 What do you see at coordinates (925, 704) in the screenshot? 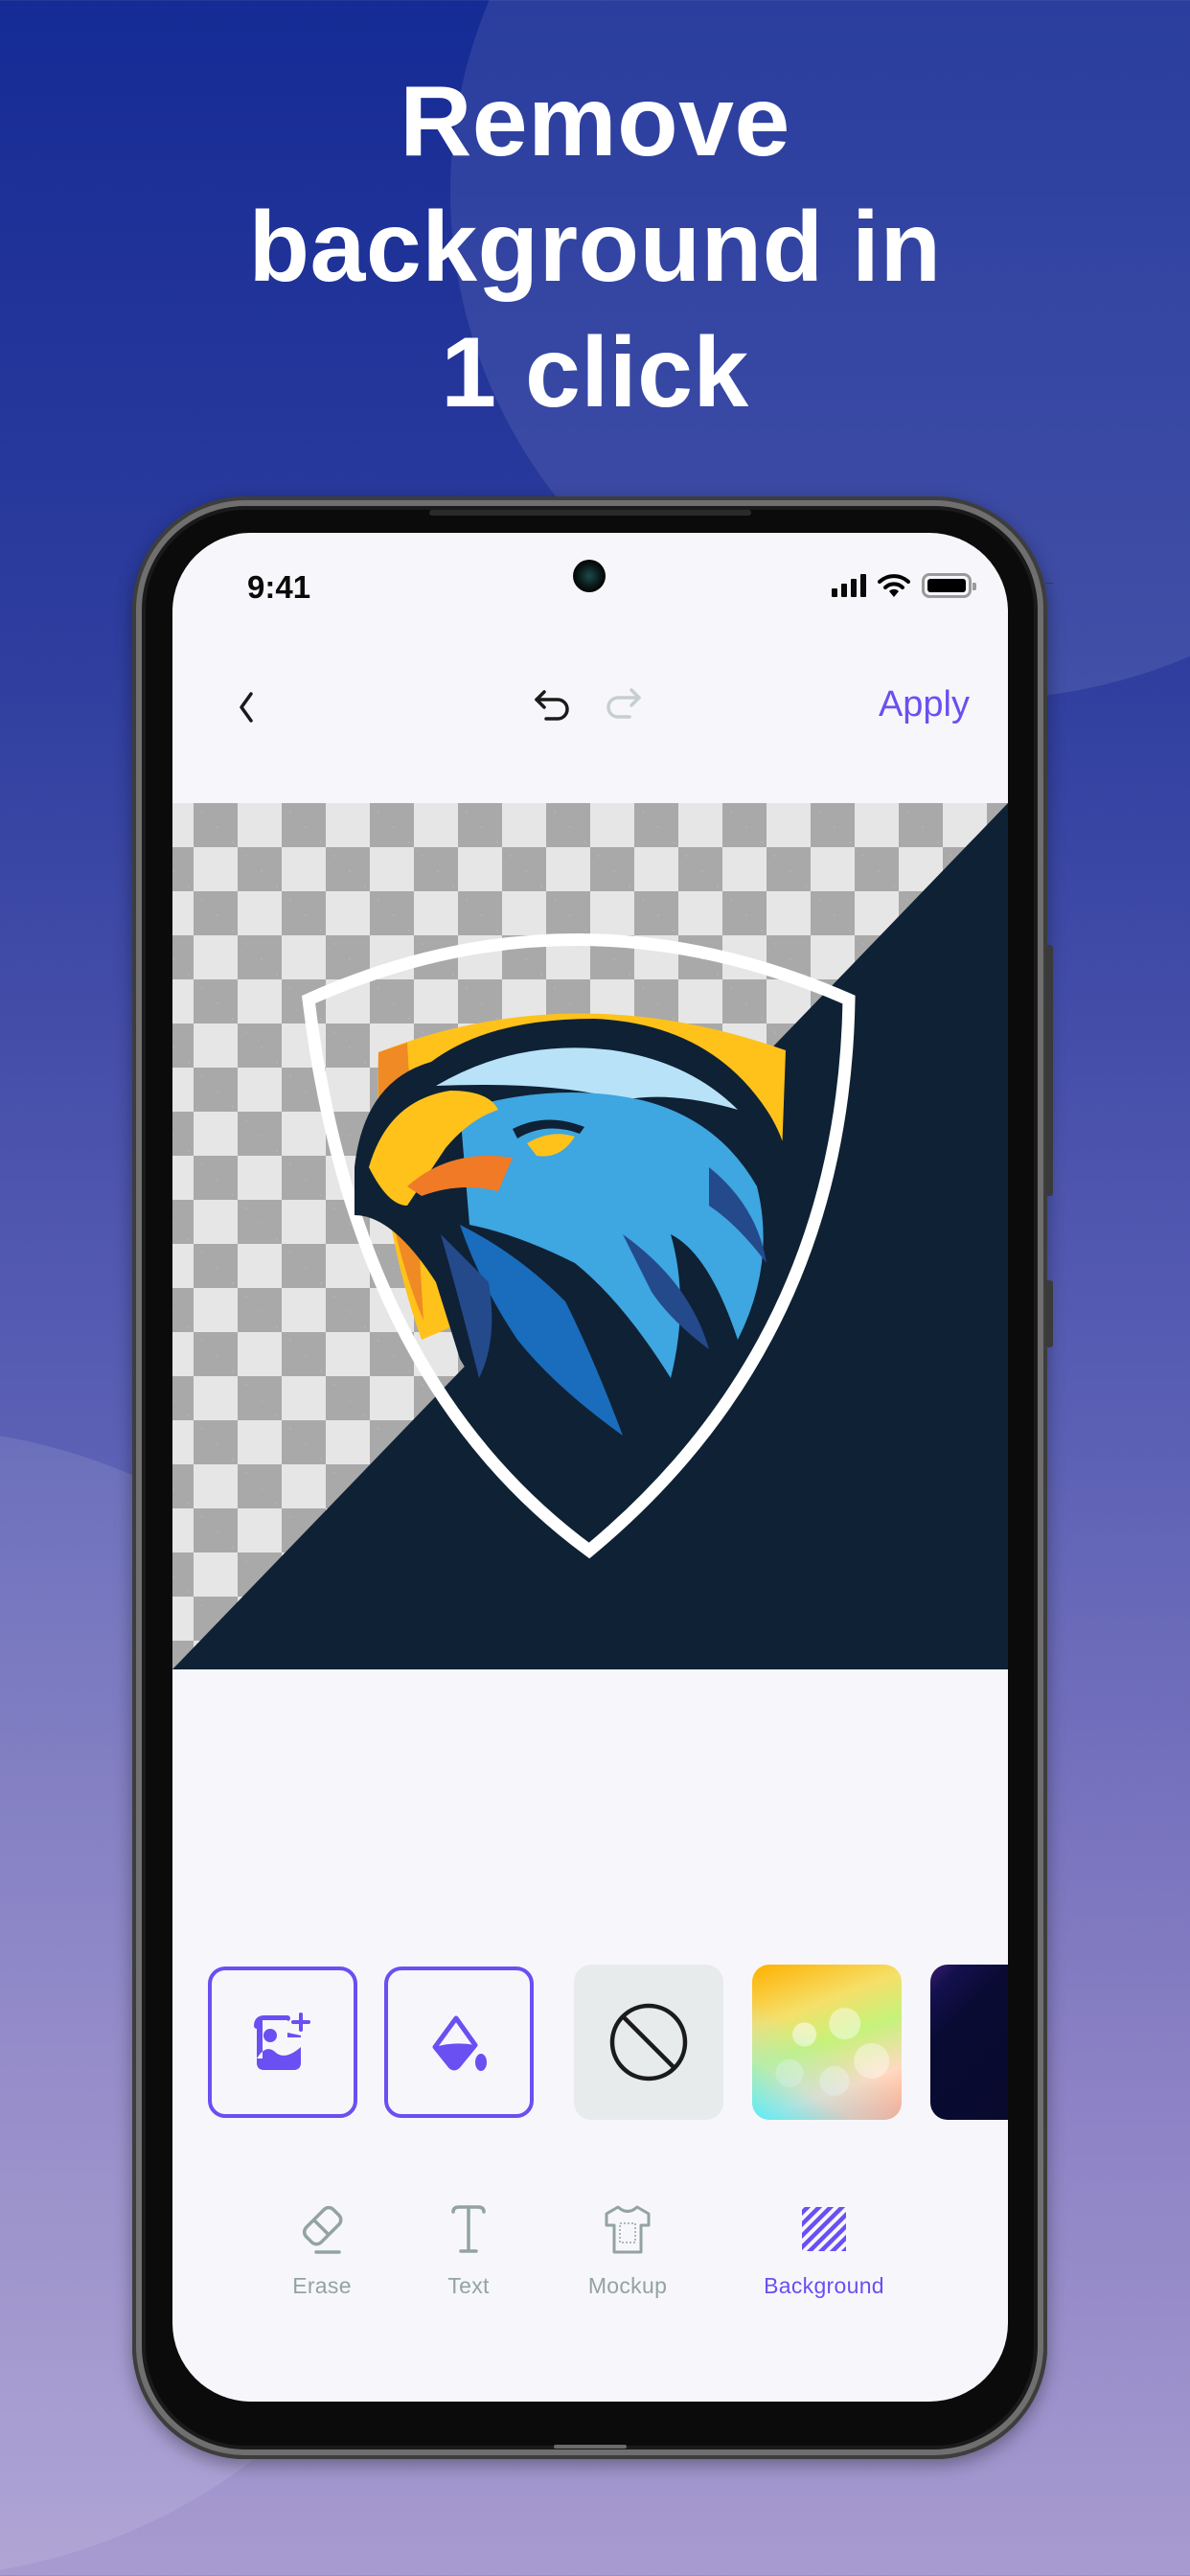
I see `apply-button: Apply` at bounding box center [925, 704].